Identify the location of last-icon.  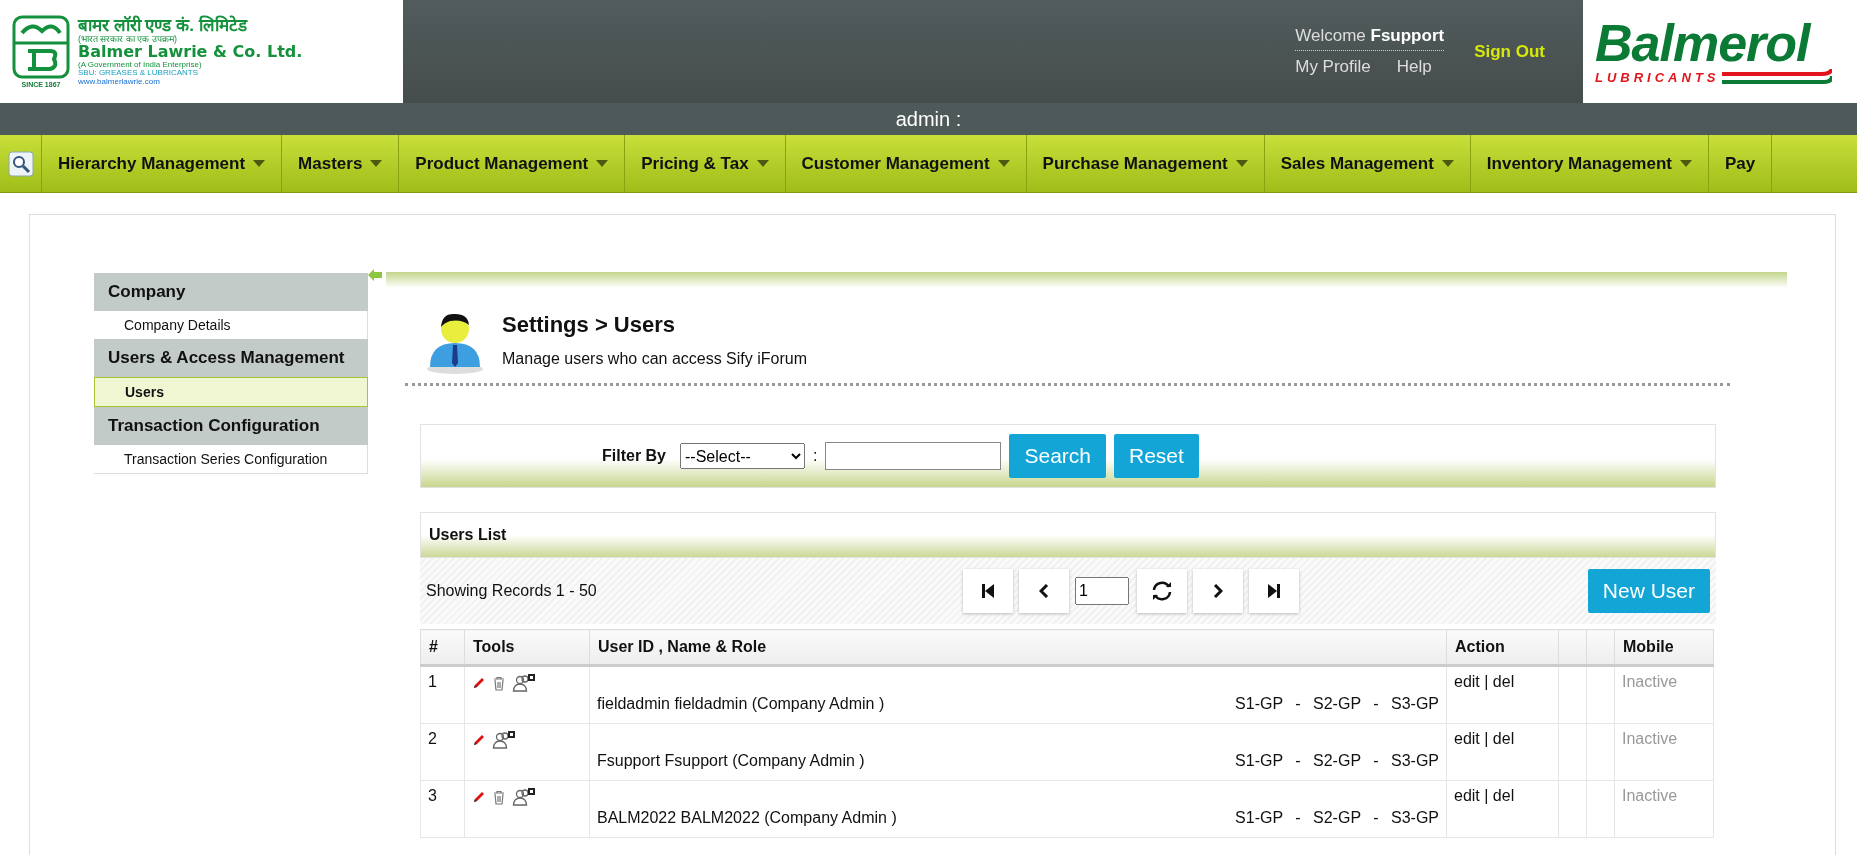
(1274, 591).